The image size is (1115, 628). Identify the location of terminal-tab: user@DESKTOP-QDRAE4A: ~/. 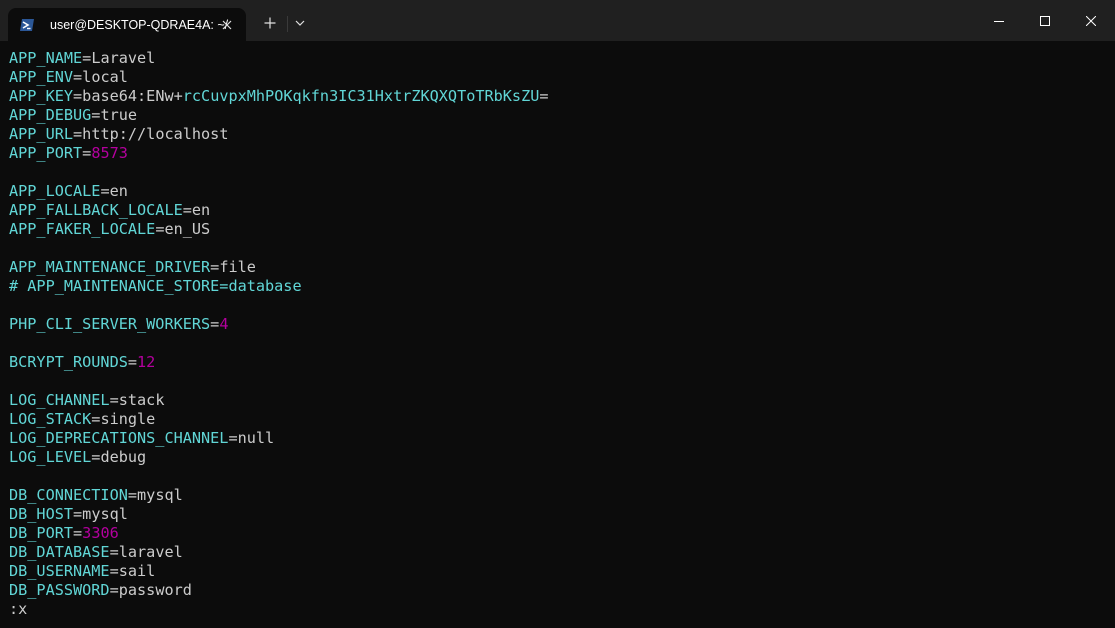
(127, 24).